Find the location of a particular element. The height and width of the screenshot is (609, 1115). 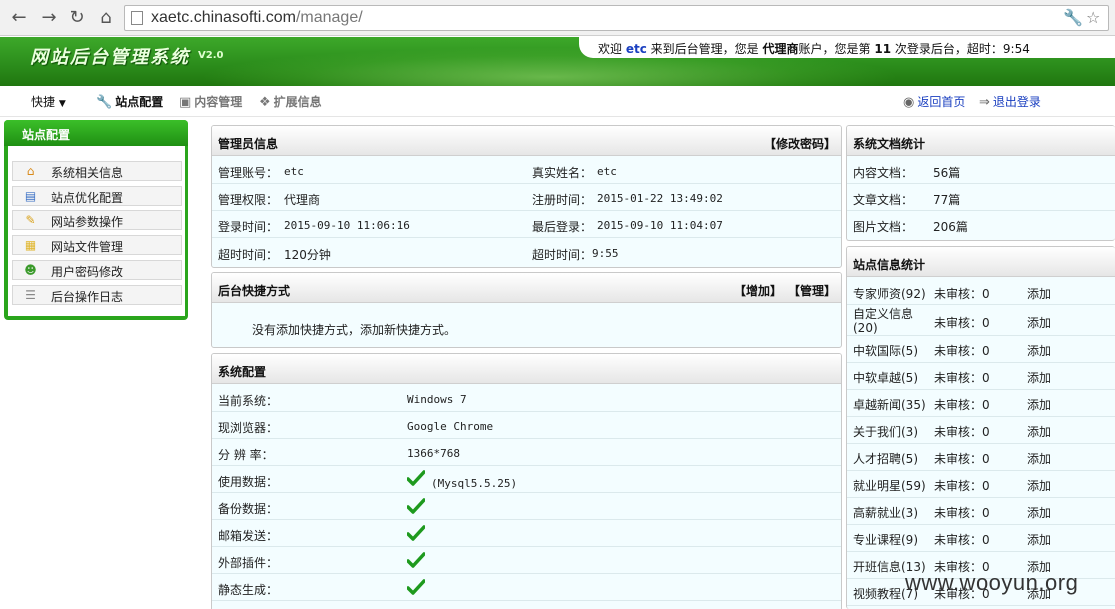

logo-version: V2.0 is located at coordinates (211, 55).